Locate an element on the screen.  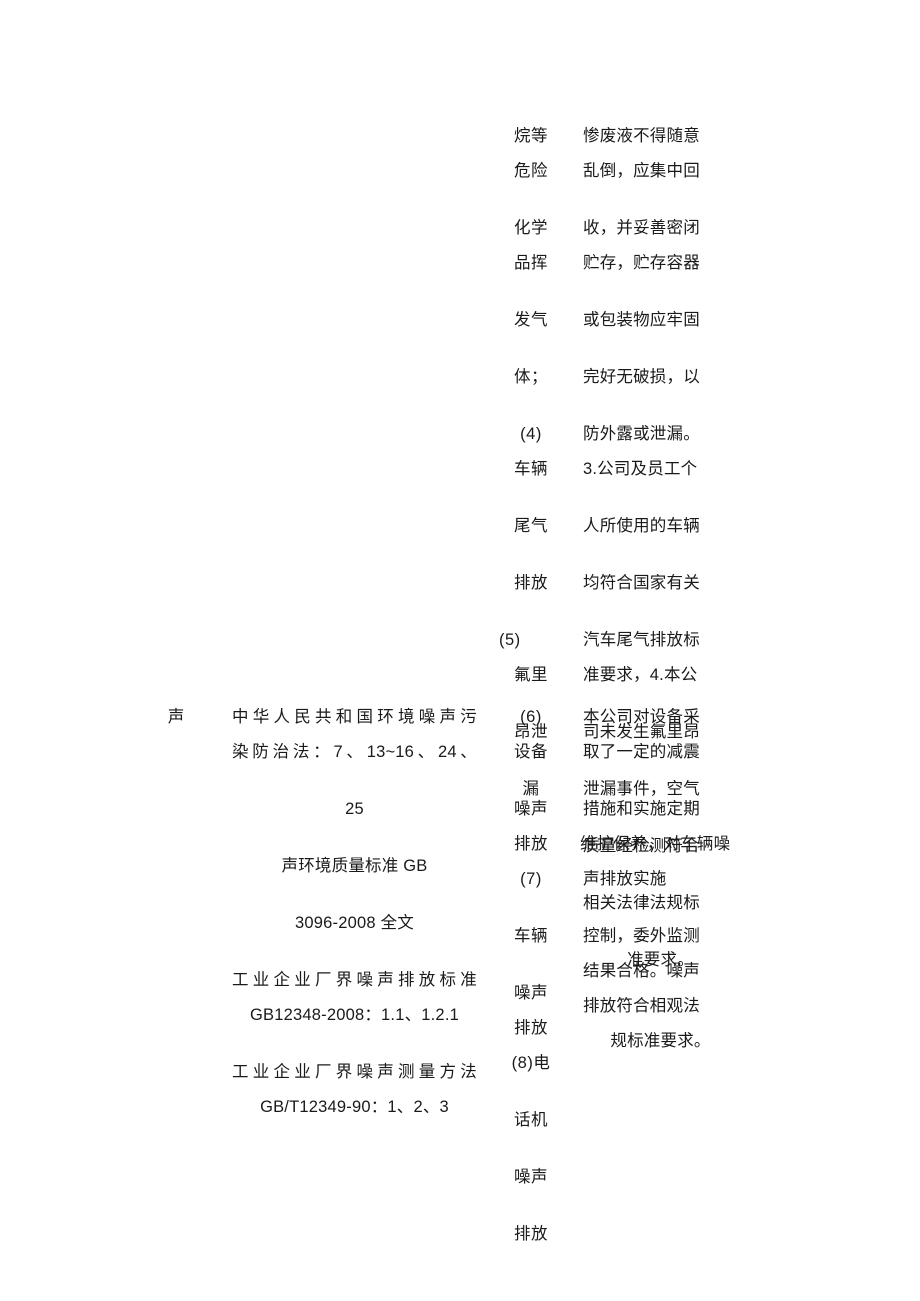
air-description-group: 或包装物应牢固 is located at coordinates (660, 320).